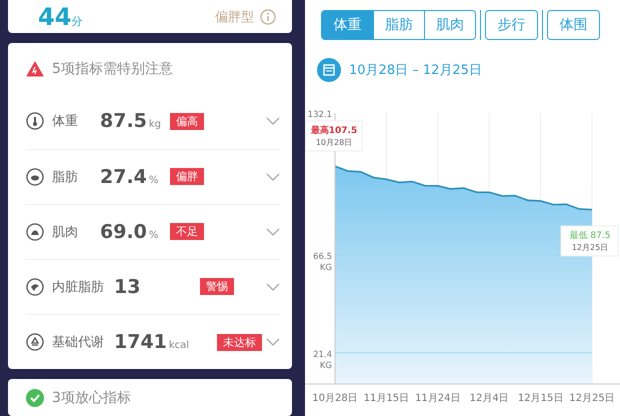  What do you see at coordinates (127, 287) in the screenshot?
I see `metric-value: 13` at bounding box center [127, 287].